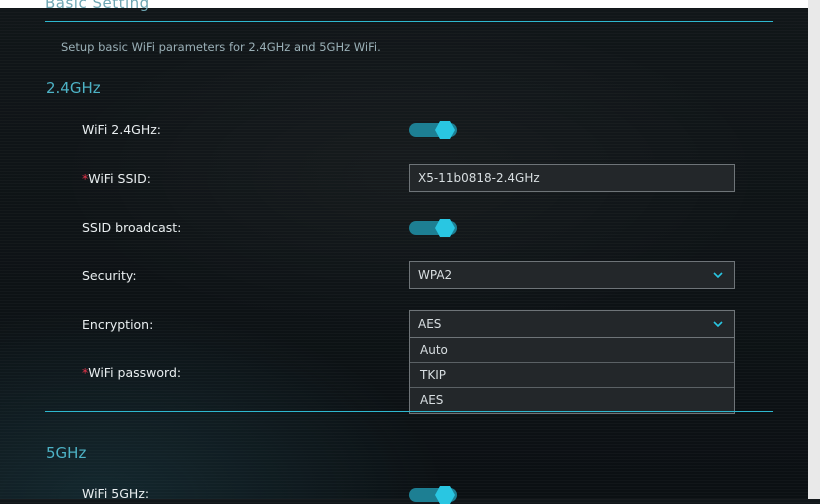 Image resolution: width=820 pixels, height=504 pixels. What do you see at coordinates (119, 178) in the screenshot?
I see `ssid-label-text: WiFi SSID:` at bounding box center [119, 178].